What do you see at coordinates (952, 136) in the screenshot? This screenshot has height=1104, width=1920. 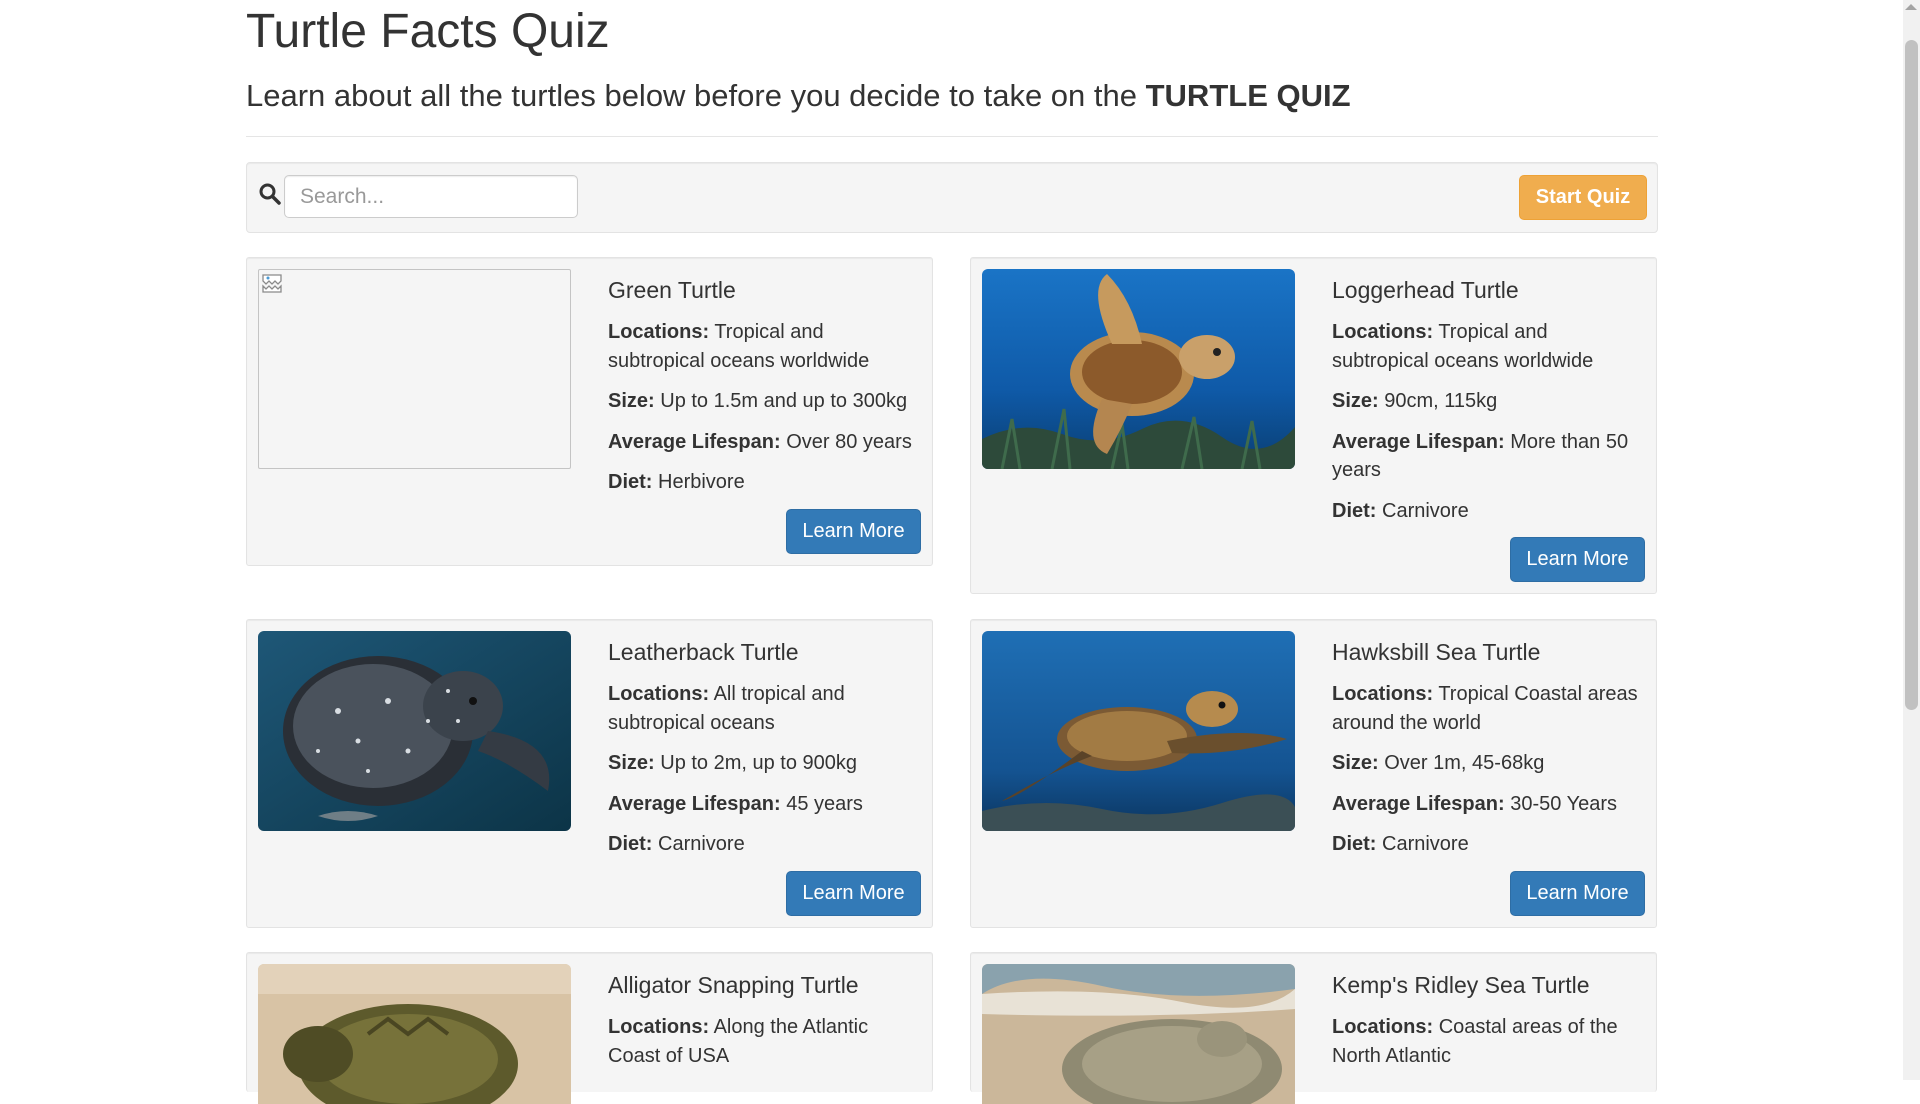 I see `header-divider` at bounding box center [952, 136].